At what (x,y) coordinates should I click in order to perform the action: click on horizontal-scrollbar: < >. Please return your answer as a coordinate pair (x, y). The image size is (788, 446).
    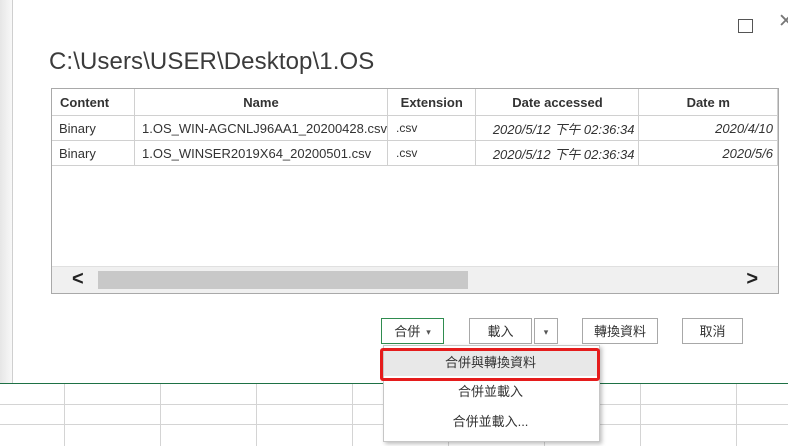
    Looking at the image, I should click on (415, 279).